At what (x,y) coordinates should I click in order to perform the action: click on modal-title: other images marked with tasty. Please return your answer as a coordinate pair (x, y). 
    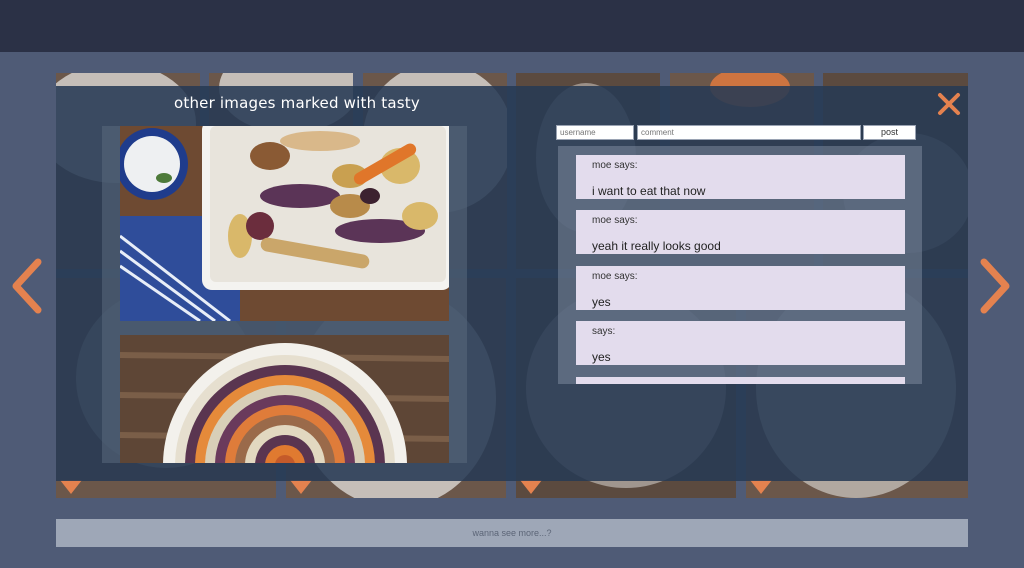
    Looking at the image, I should click on (297, 103).